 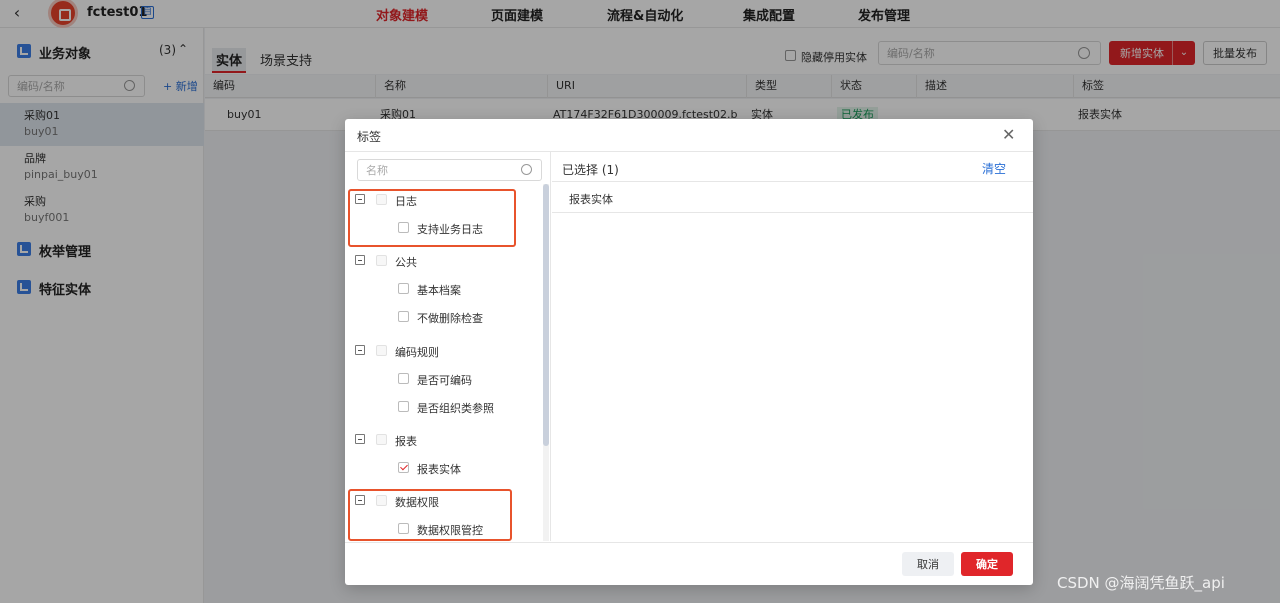 I want to click on selected-item-label: 报表实体, so click(x=591, y=199).